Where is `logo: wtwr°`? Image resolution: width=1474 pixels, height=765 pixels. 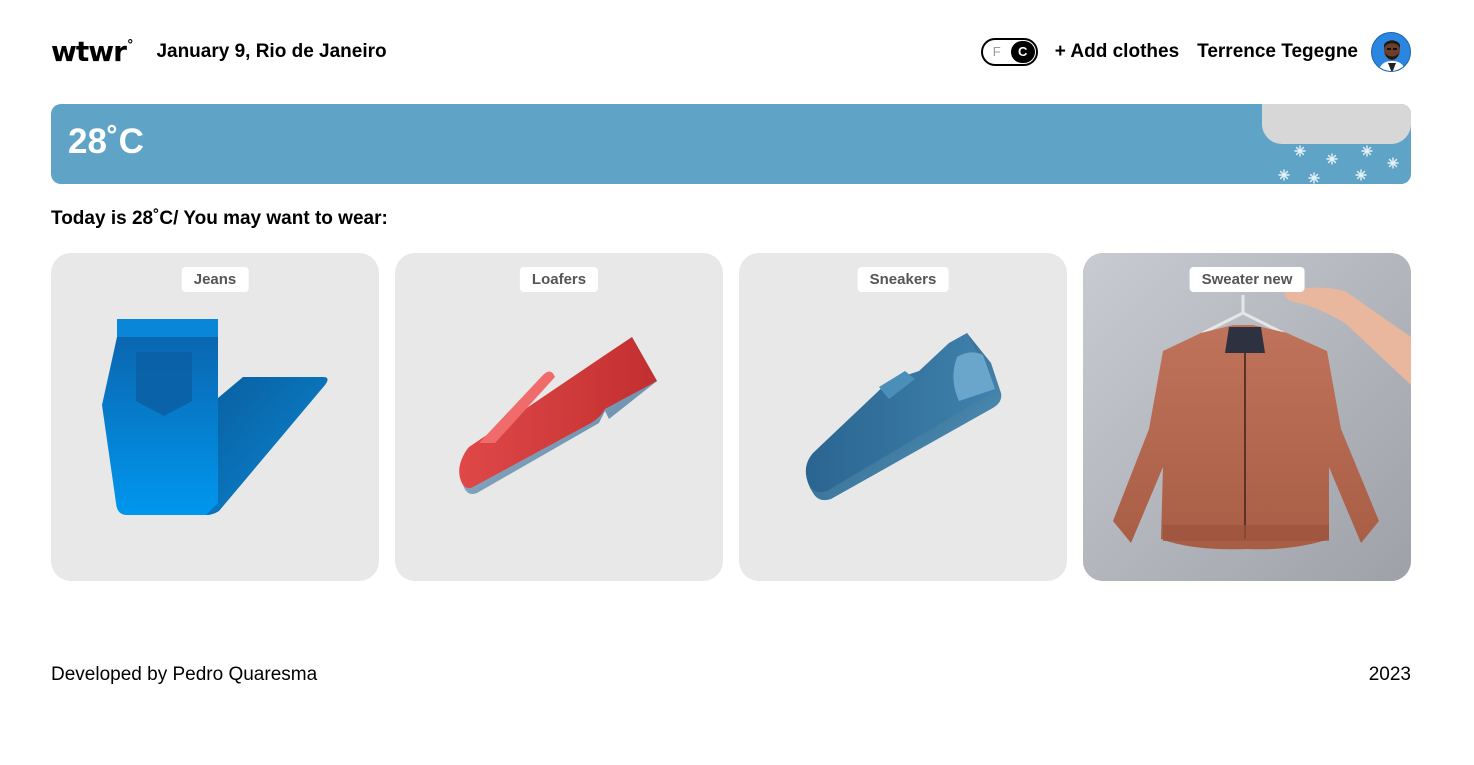
logo: wtwr° is located at coordinates (92, 51).